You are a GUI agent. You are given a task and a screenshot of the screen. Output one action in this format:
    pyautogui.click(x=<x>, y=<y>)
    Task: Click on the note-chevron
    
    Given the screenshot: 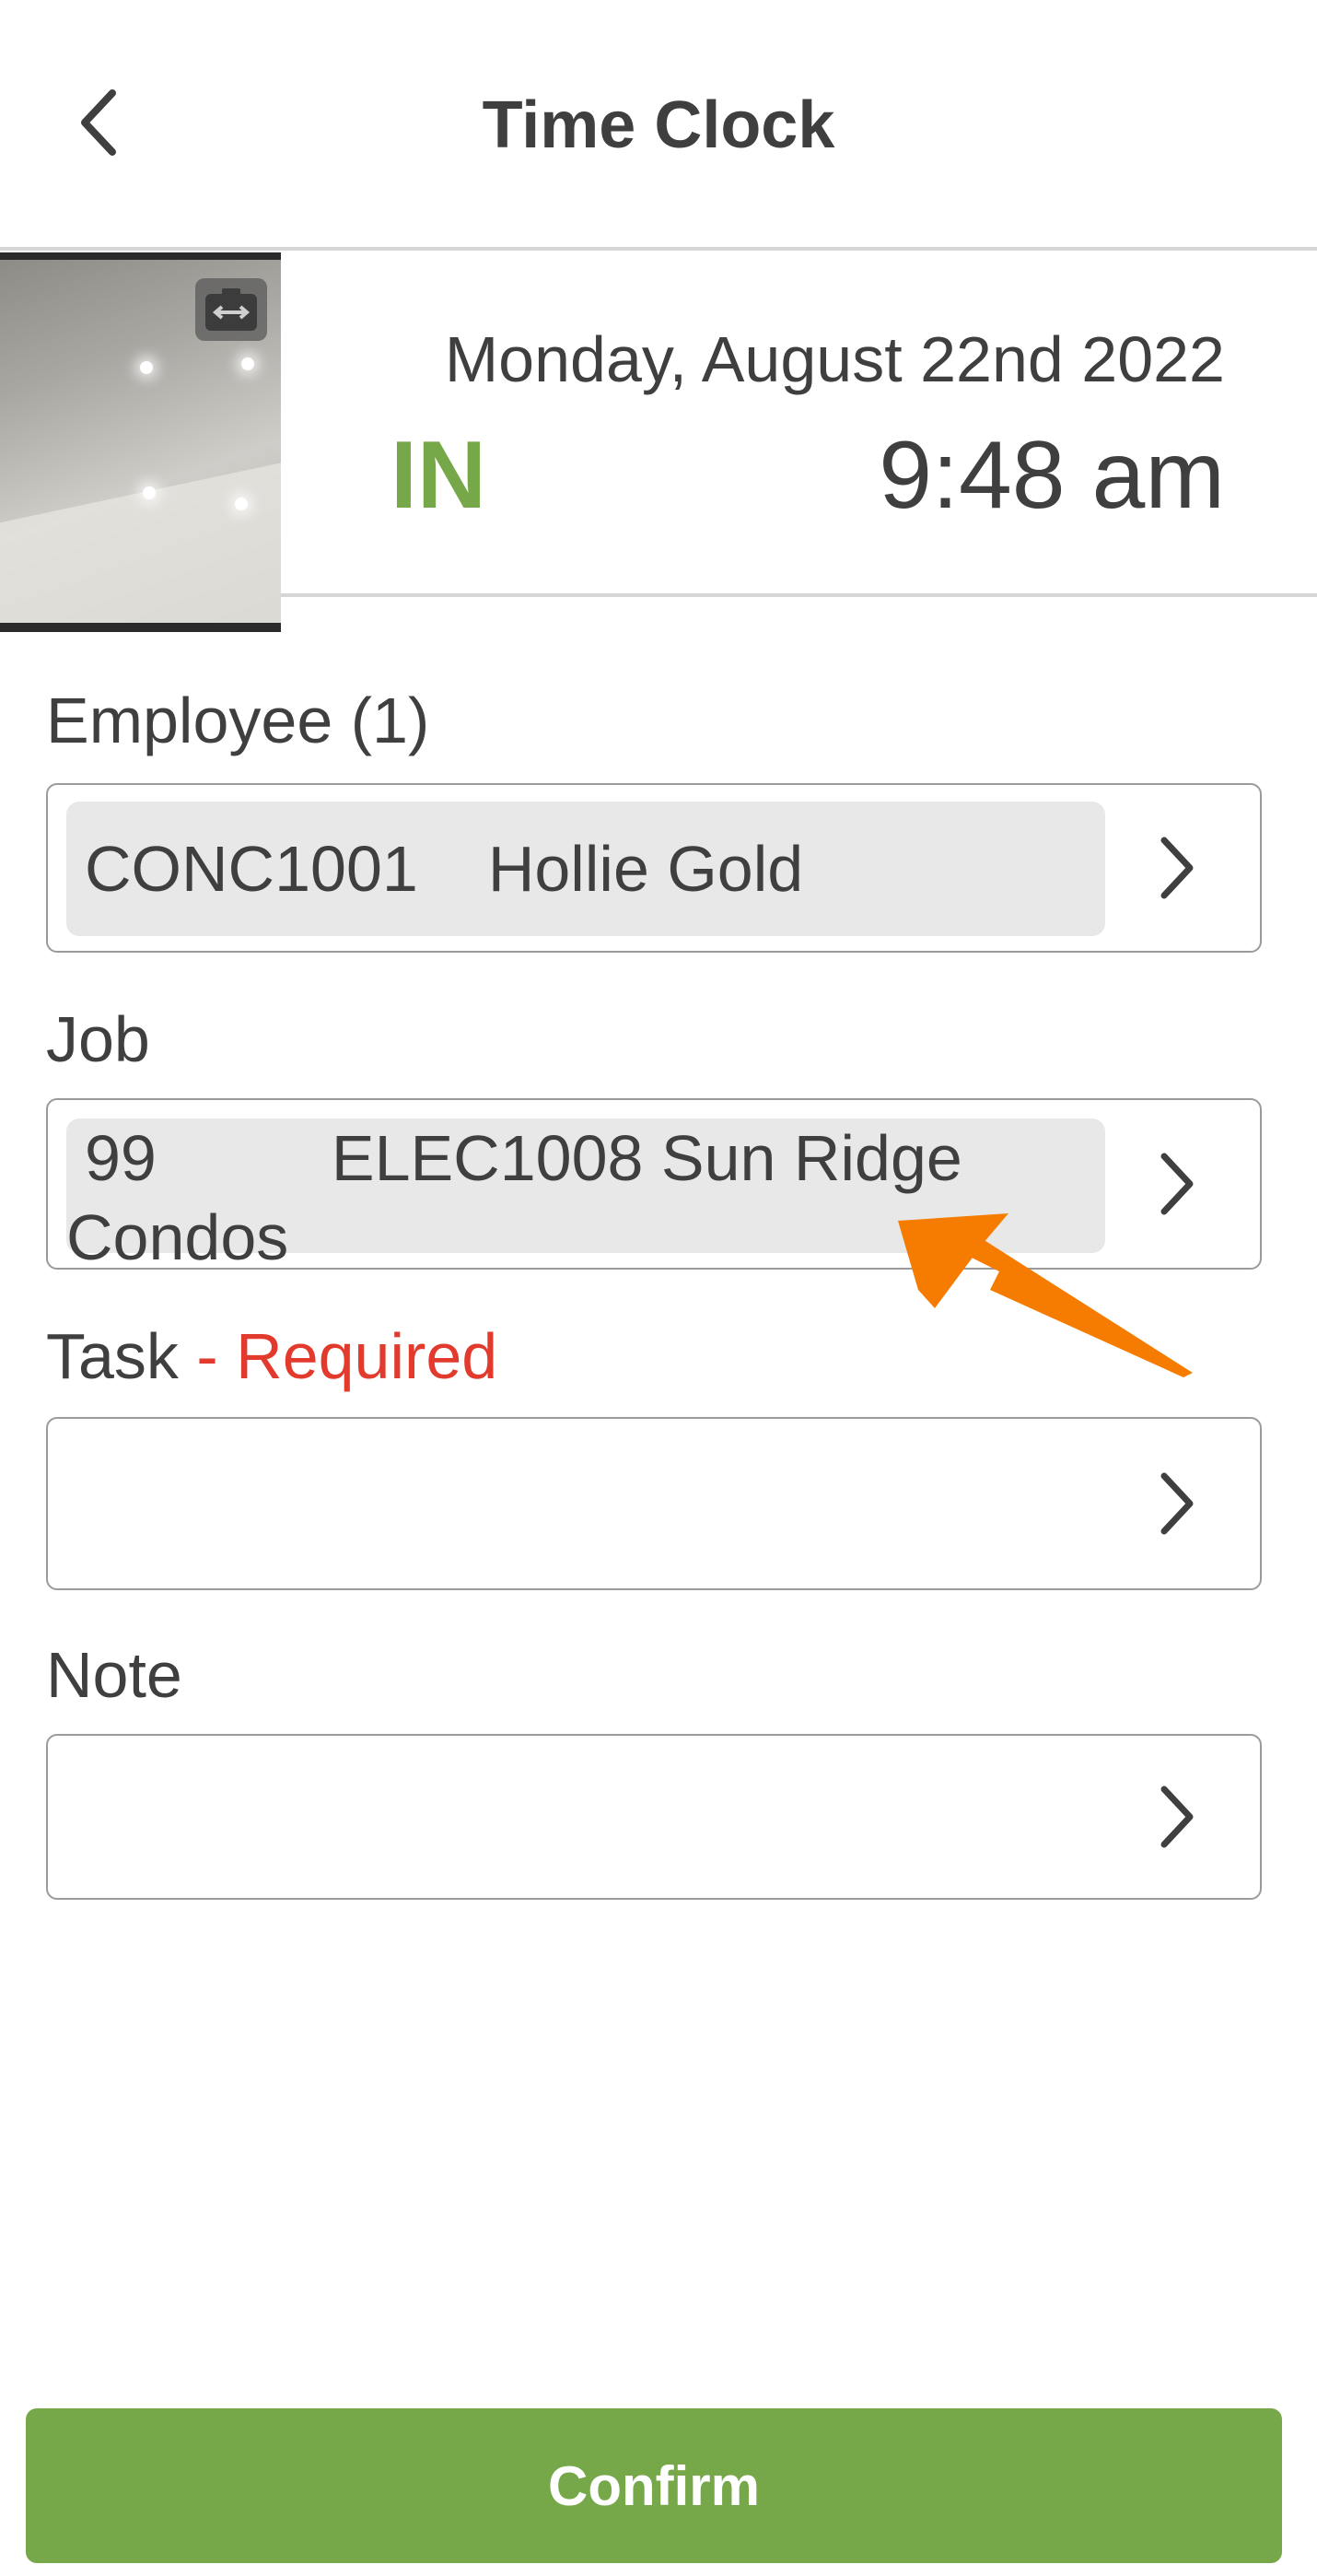 What is the action you would take?
    pyautogui.click(x=1177, y=1817)
    